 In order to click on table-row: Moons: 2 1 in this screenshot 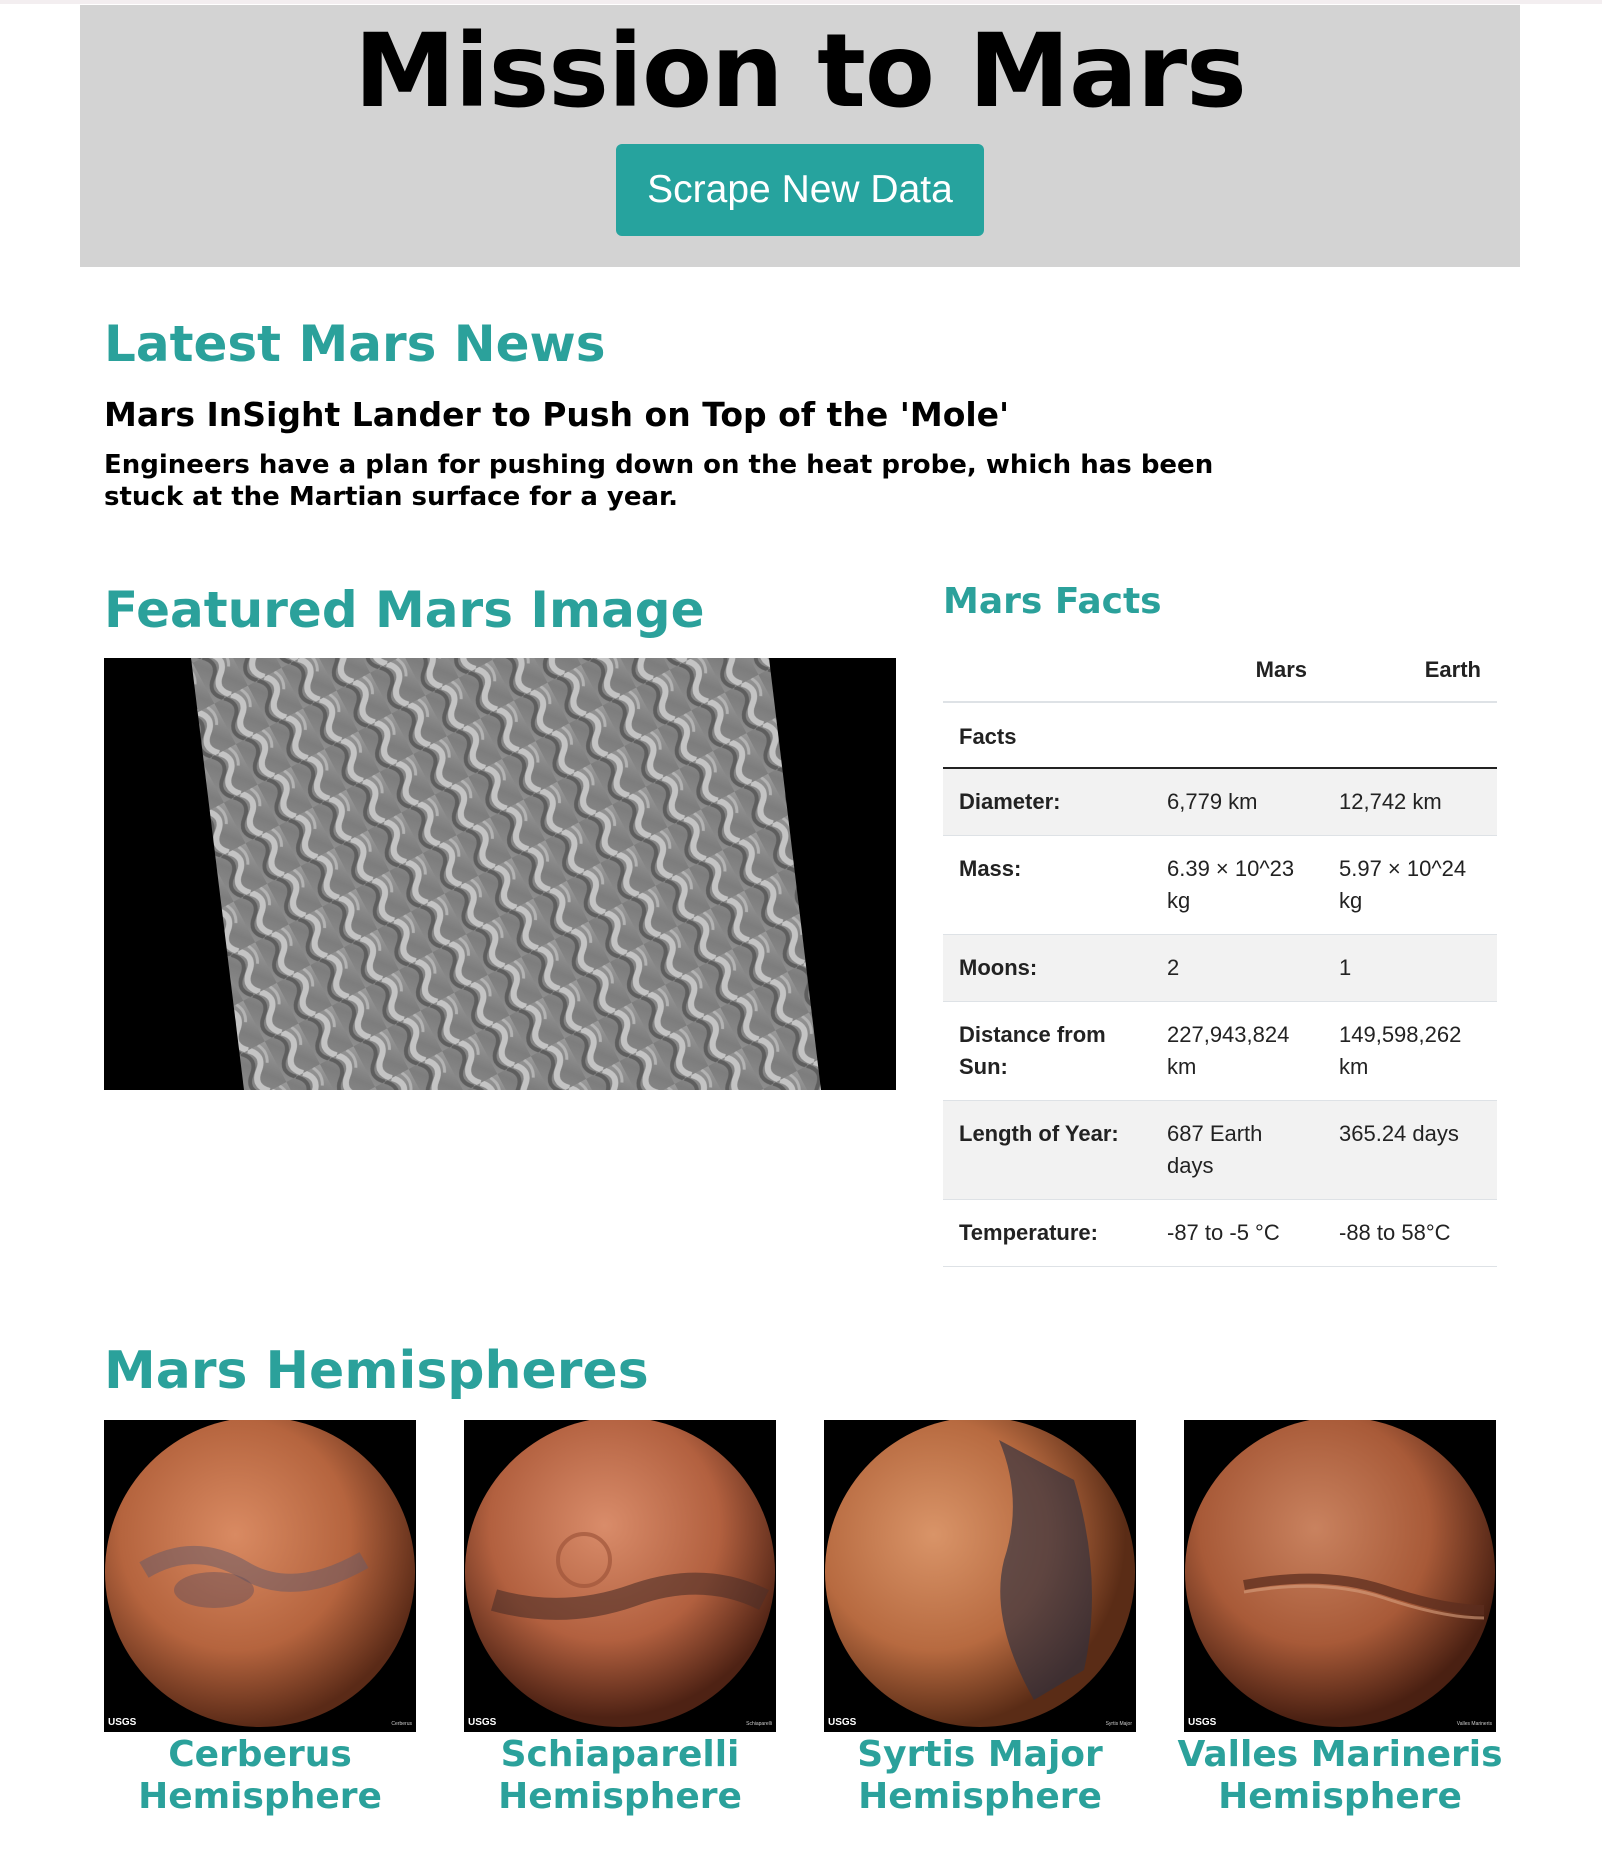, I will do `click(1220, 968)`.